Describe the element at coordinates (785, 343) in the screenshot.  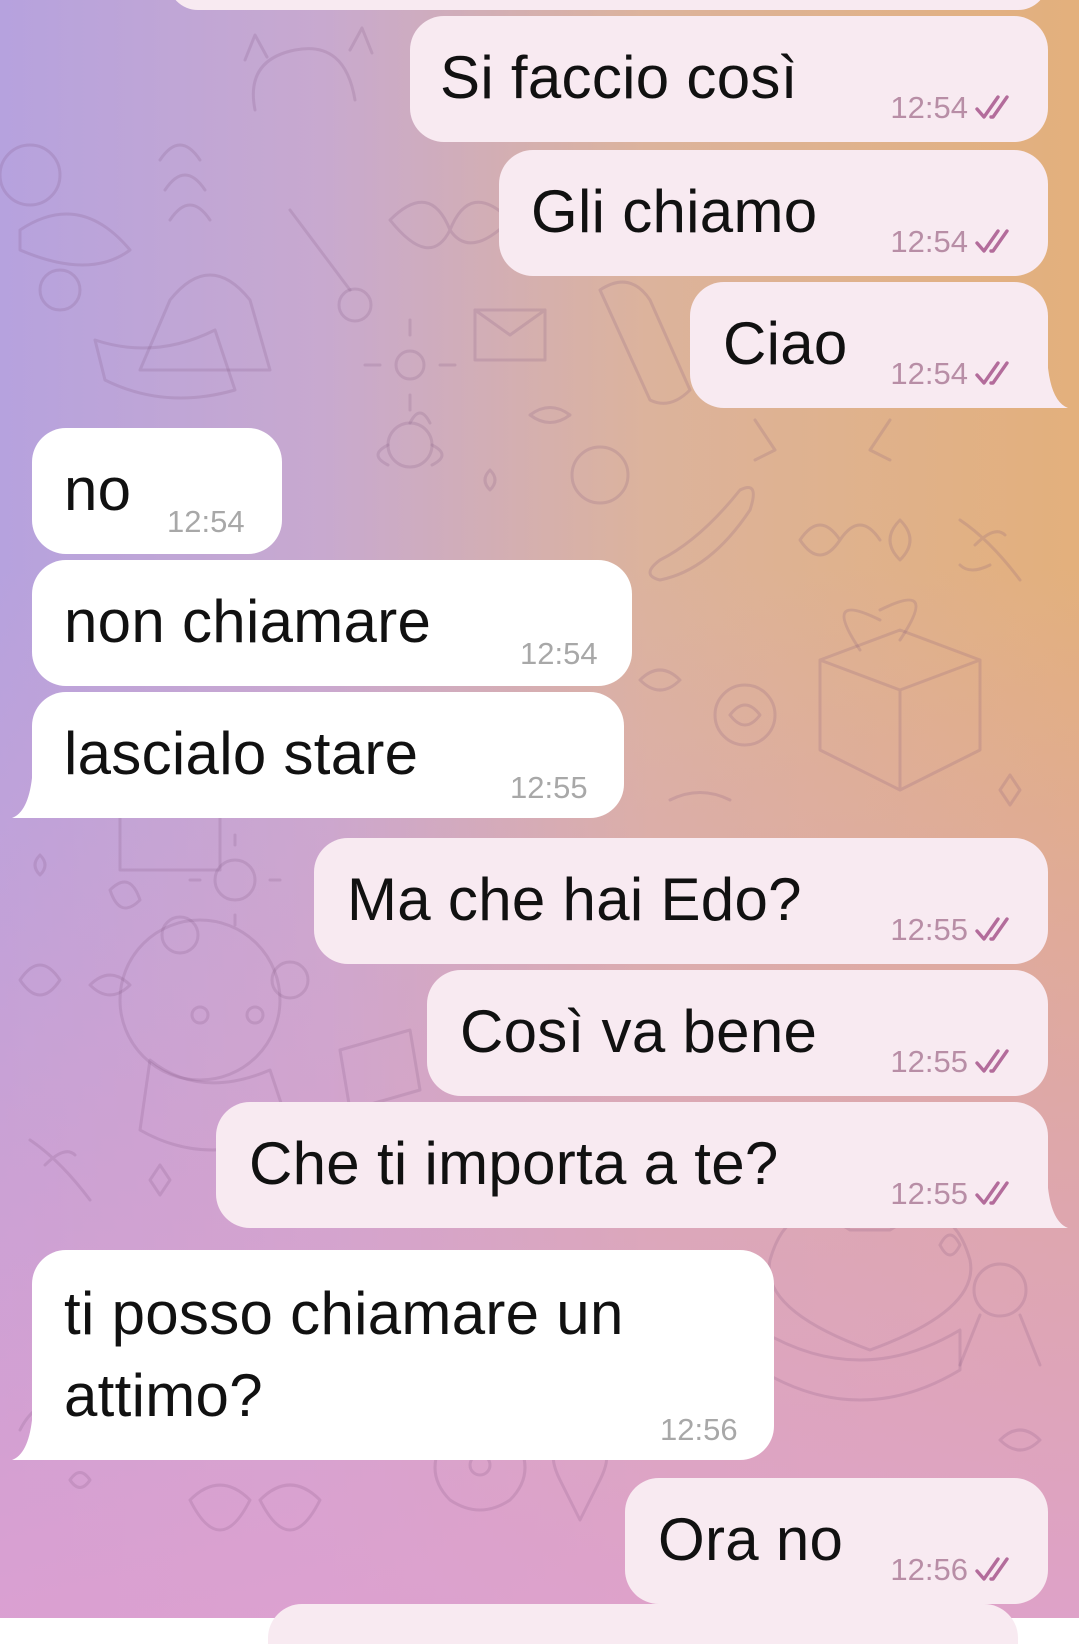
I see `message-text: Ciao` at that location.